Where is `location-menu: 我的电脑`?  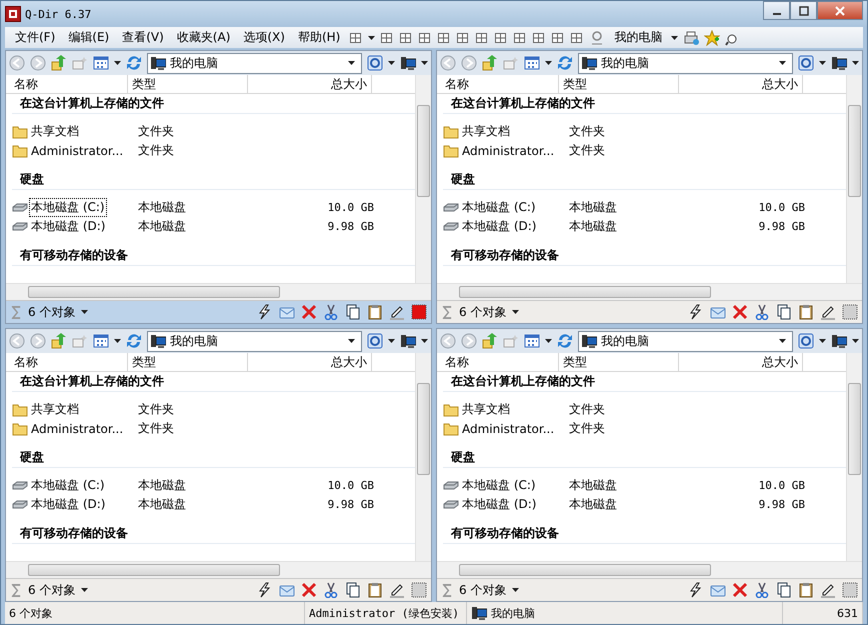
location-menu: 我的电脑 is located at coordinates (638, 37).